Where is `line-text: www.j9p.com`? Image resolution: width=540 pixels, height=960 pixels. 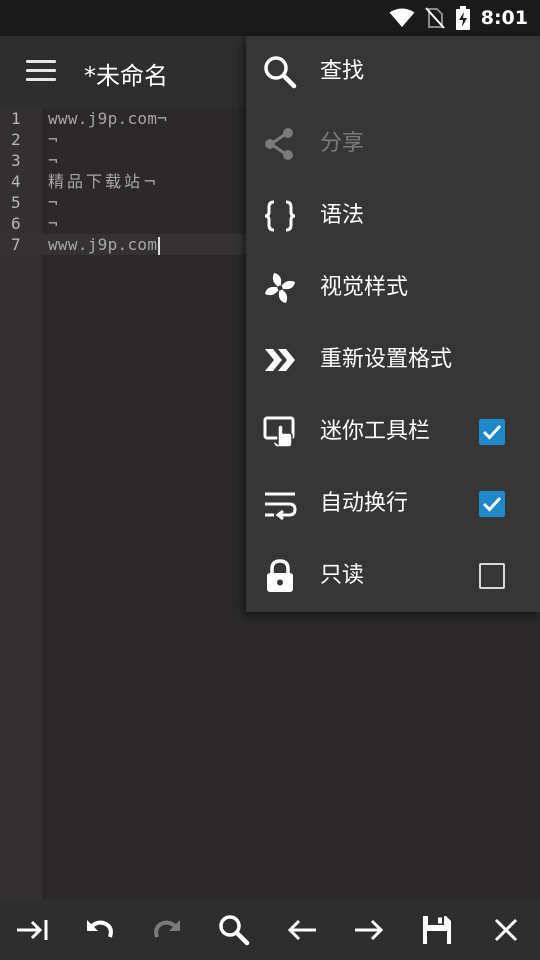 line-text: www.j9p.com is located at coordinates (103, 244).